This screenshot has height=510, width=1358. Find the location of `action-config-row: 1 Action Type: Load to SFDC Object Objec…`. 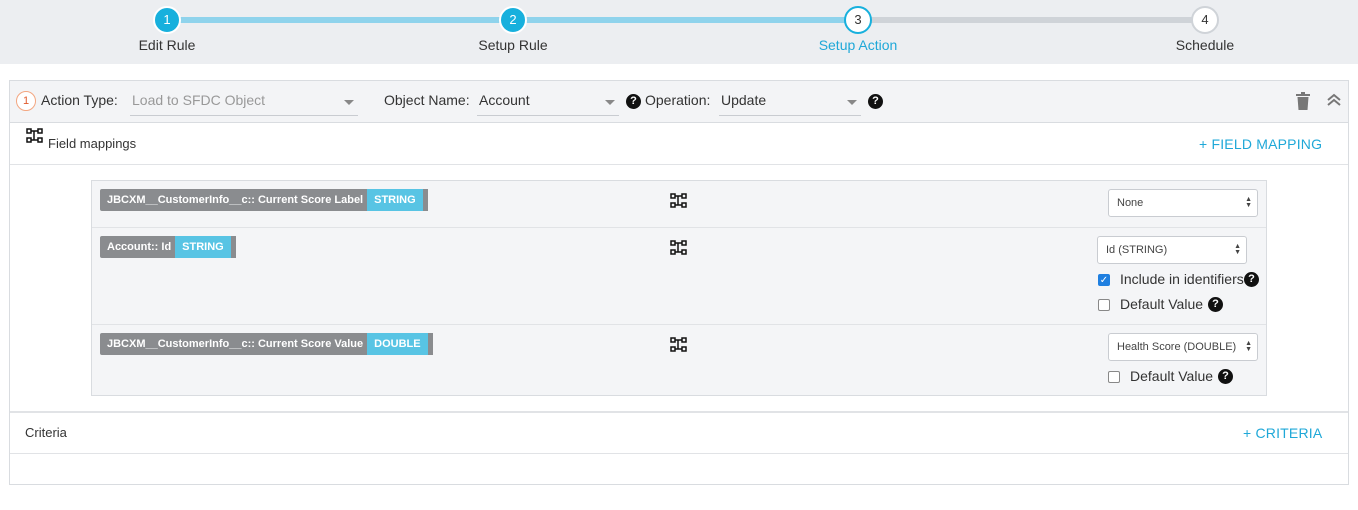

action-config-row: 1 Action Type: Load to SFDC Object Objec… is located at coordinates (679, 102).